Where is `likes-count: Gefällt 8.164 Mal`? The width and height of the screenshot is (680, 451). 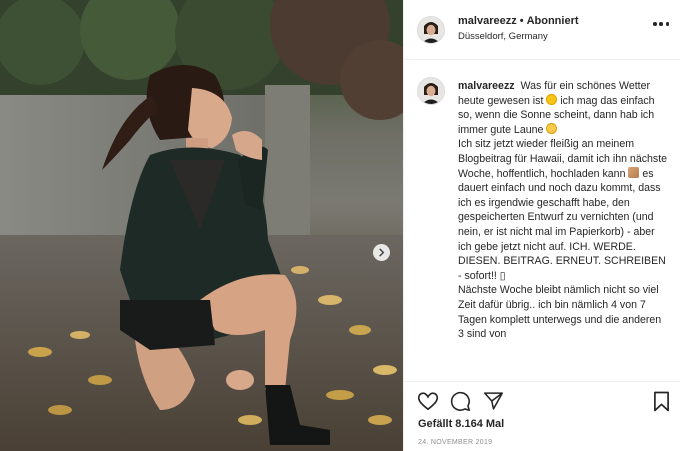
likes-count: Gefällt 8.164 Mal is located at coordinates (461, 424).